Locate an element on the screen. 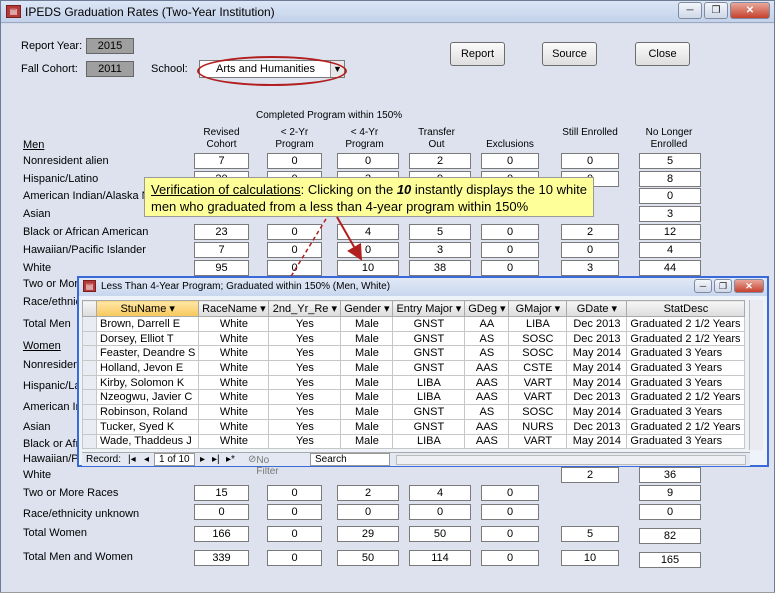 The height and width of the screenshot is (593, 775). col-header: GDate ▾ is located at coordinates (597, 308).